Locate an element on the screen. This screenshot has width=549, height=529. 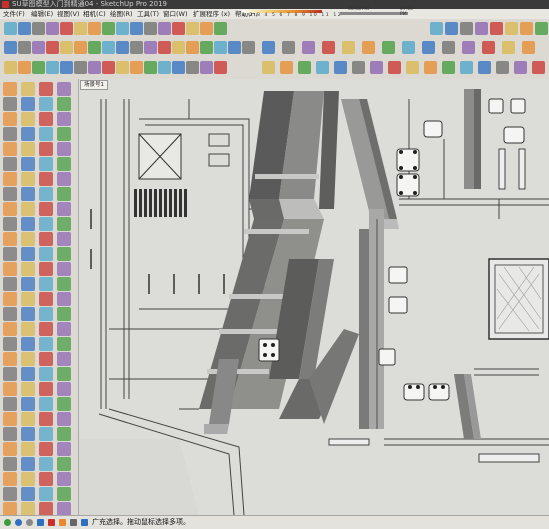
iso-view-icon is located at coordinates (322, 67).